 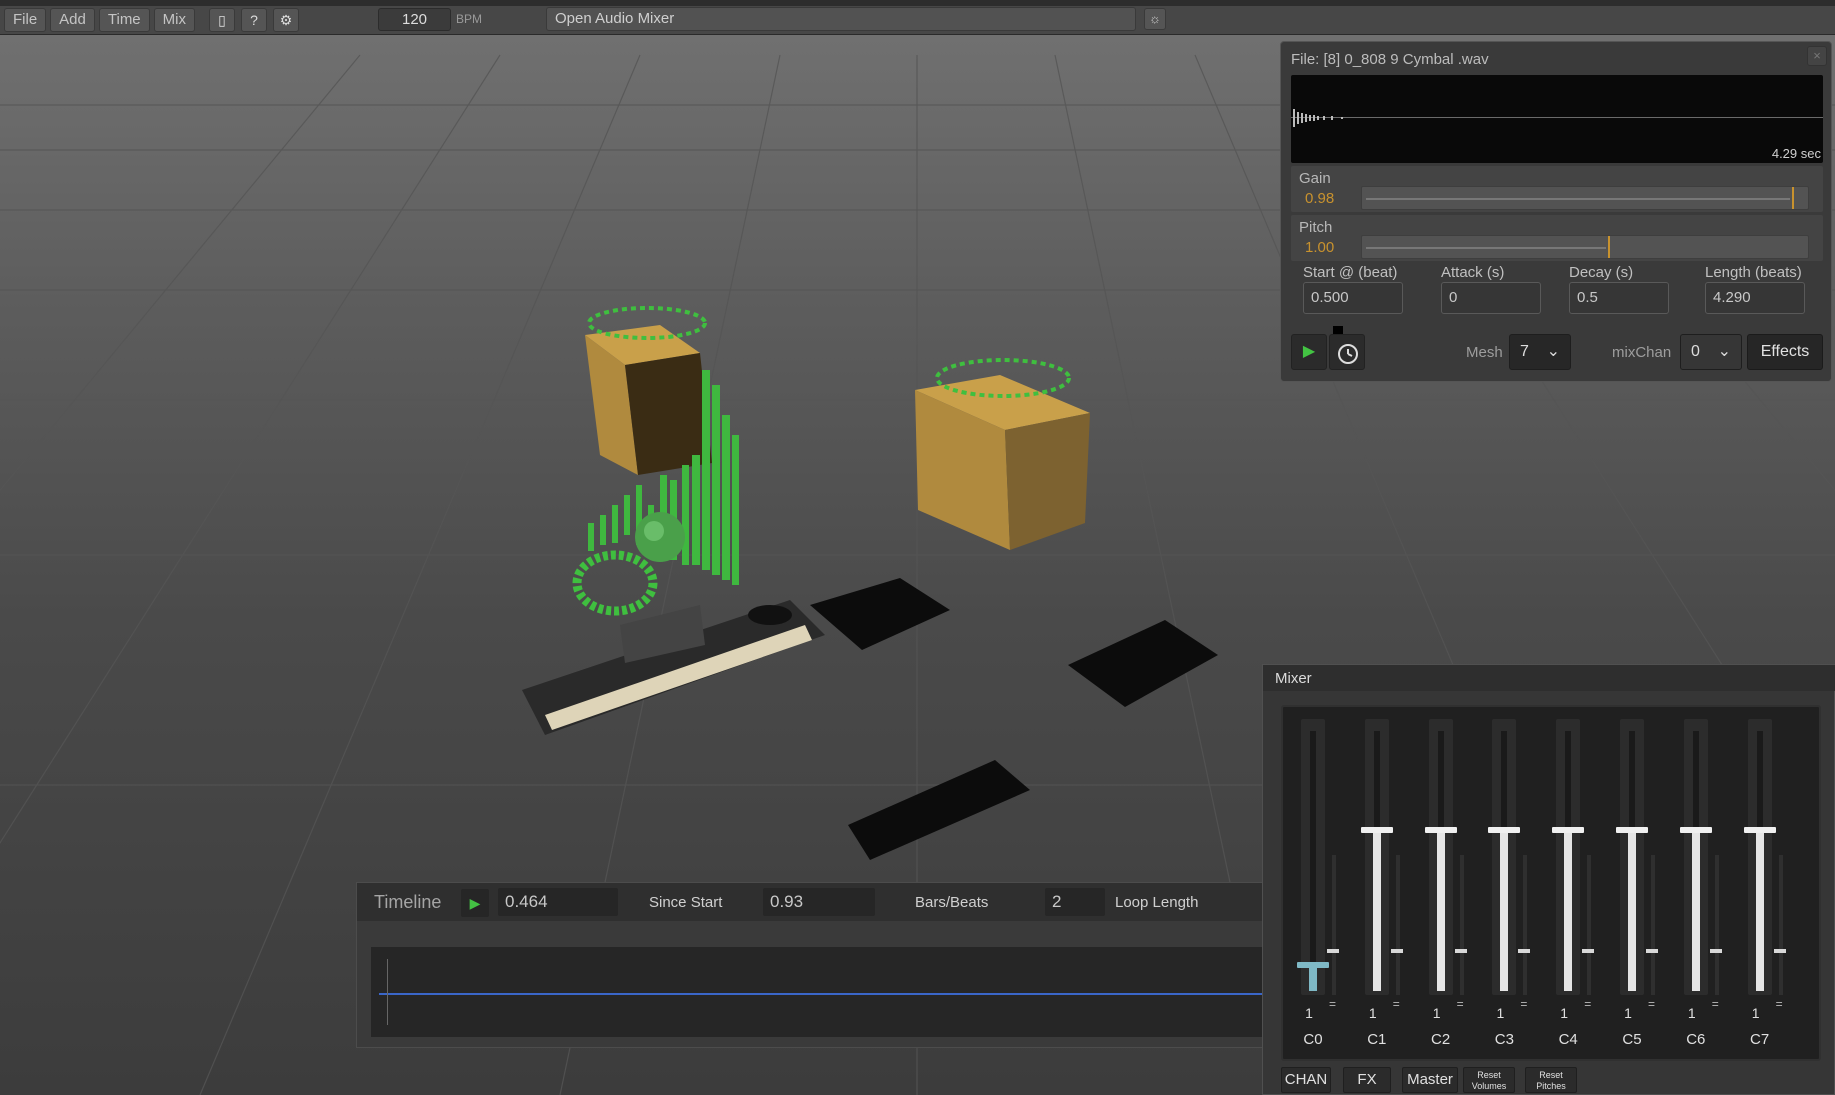 What do you see at coordinates (1540, 352) in the screenshot?
I see `mesh-dropdown: 7 ⌄` at bounding box center [1540, 352].